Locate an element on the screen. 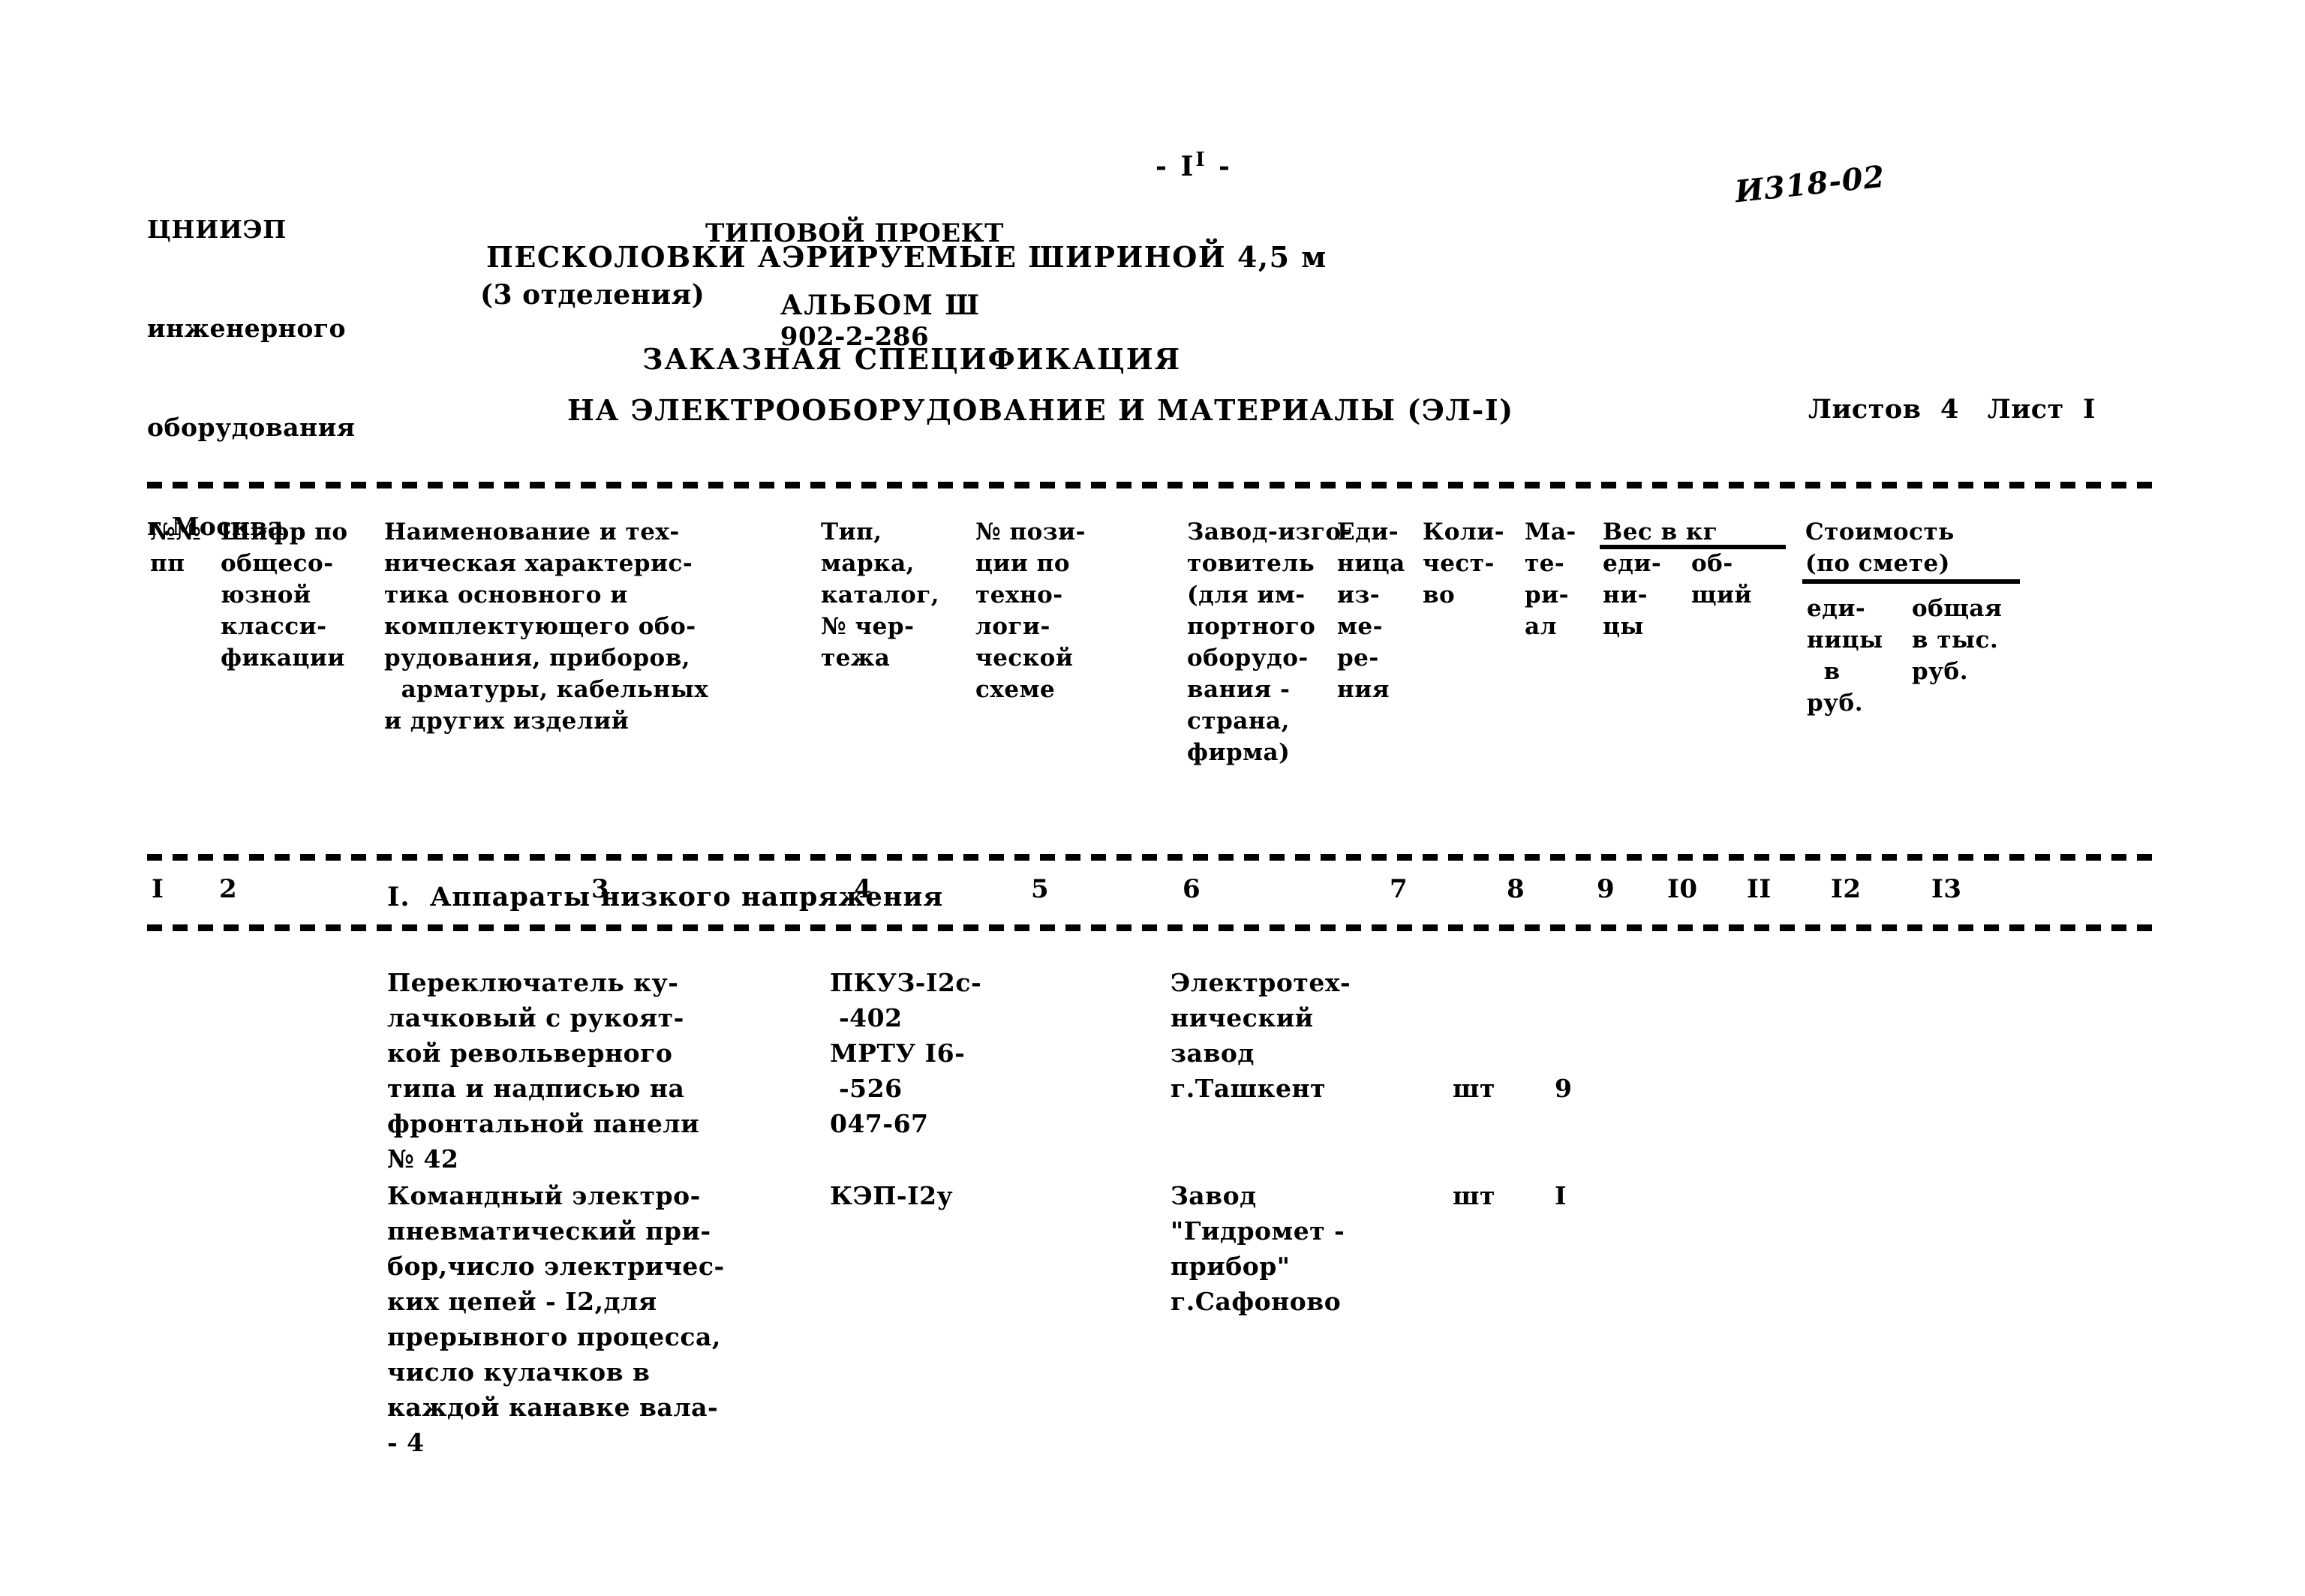  sheets-total-value: 4 is located at coordinates (1949, 409).